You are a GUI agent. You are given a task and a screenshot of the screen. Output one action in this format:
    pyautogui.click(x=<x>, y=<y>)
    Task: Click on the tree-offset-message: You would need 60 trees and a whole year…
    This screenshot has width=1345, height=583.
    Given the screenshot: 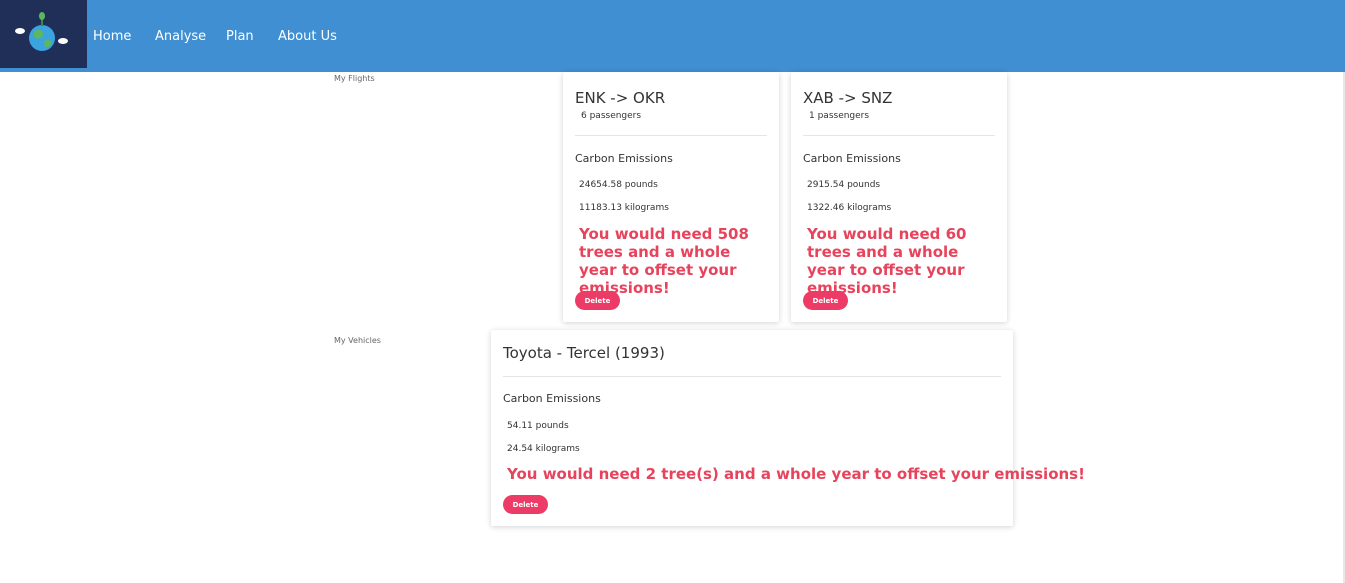 What is the action you would take?
    pyautogui.click(x=887, y=261)
    